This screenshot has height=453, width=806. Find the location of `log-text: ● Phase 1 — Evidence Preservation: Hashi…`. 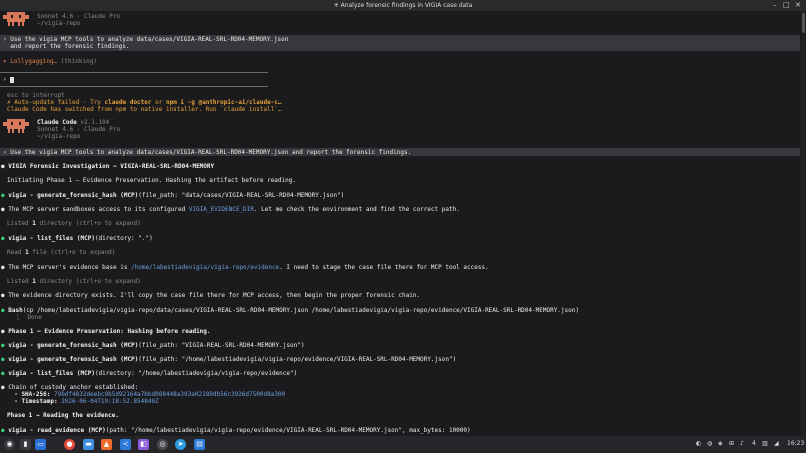

log-text: ● Phase 1 — Evidence Preservation: Hashi… is located at coordinates (106, 331).